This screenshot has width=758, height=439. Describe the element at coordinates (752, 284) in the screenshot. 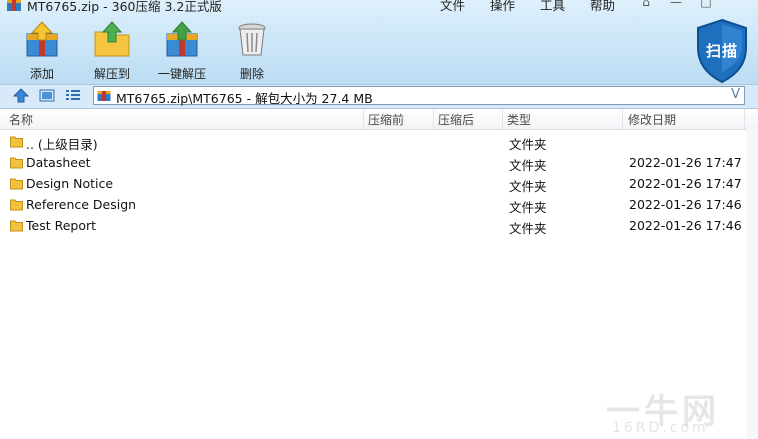

I see `vertical-scrollbar` at that location.